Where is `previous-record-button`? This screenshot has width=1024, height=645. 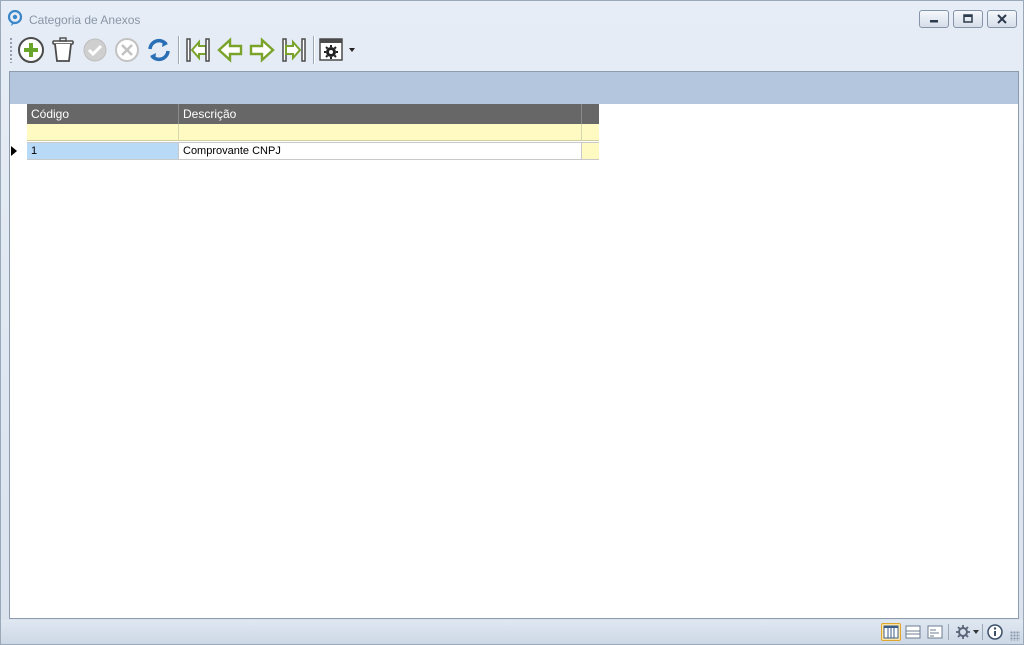 previous-record-button is located at coordinates (230, 50).